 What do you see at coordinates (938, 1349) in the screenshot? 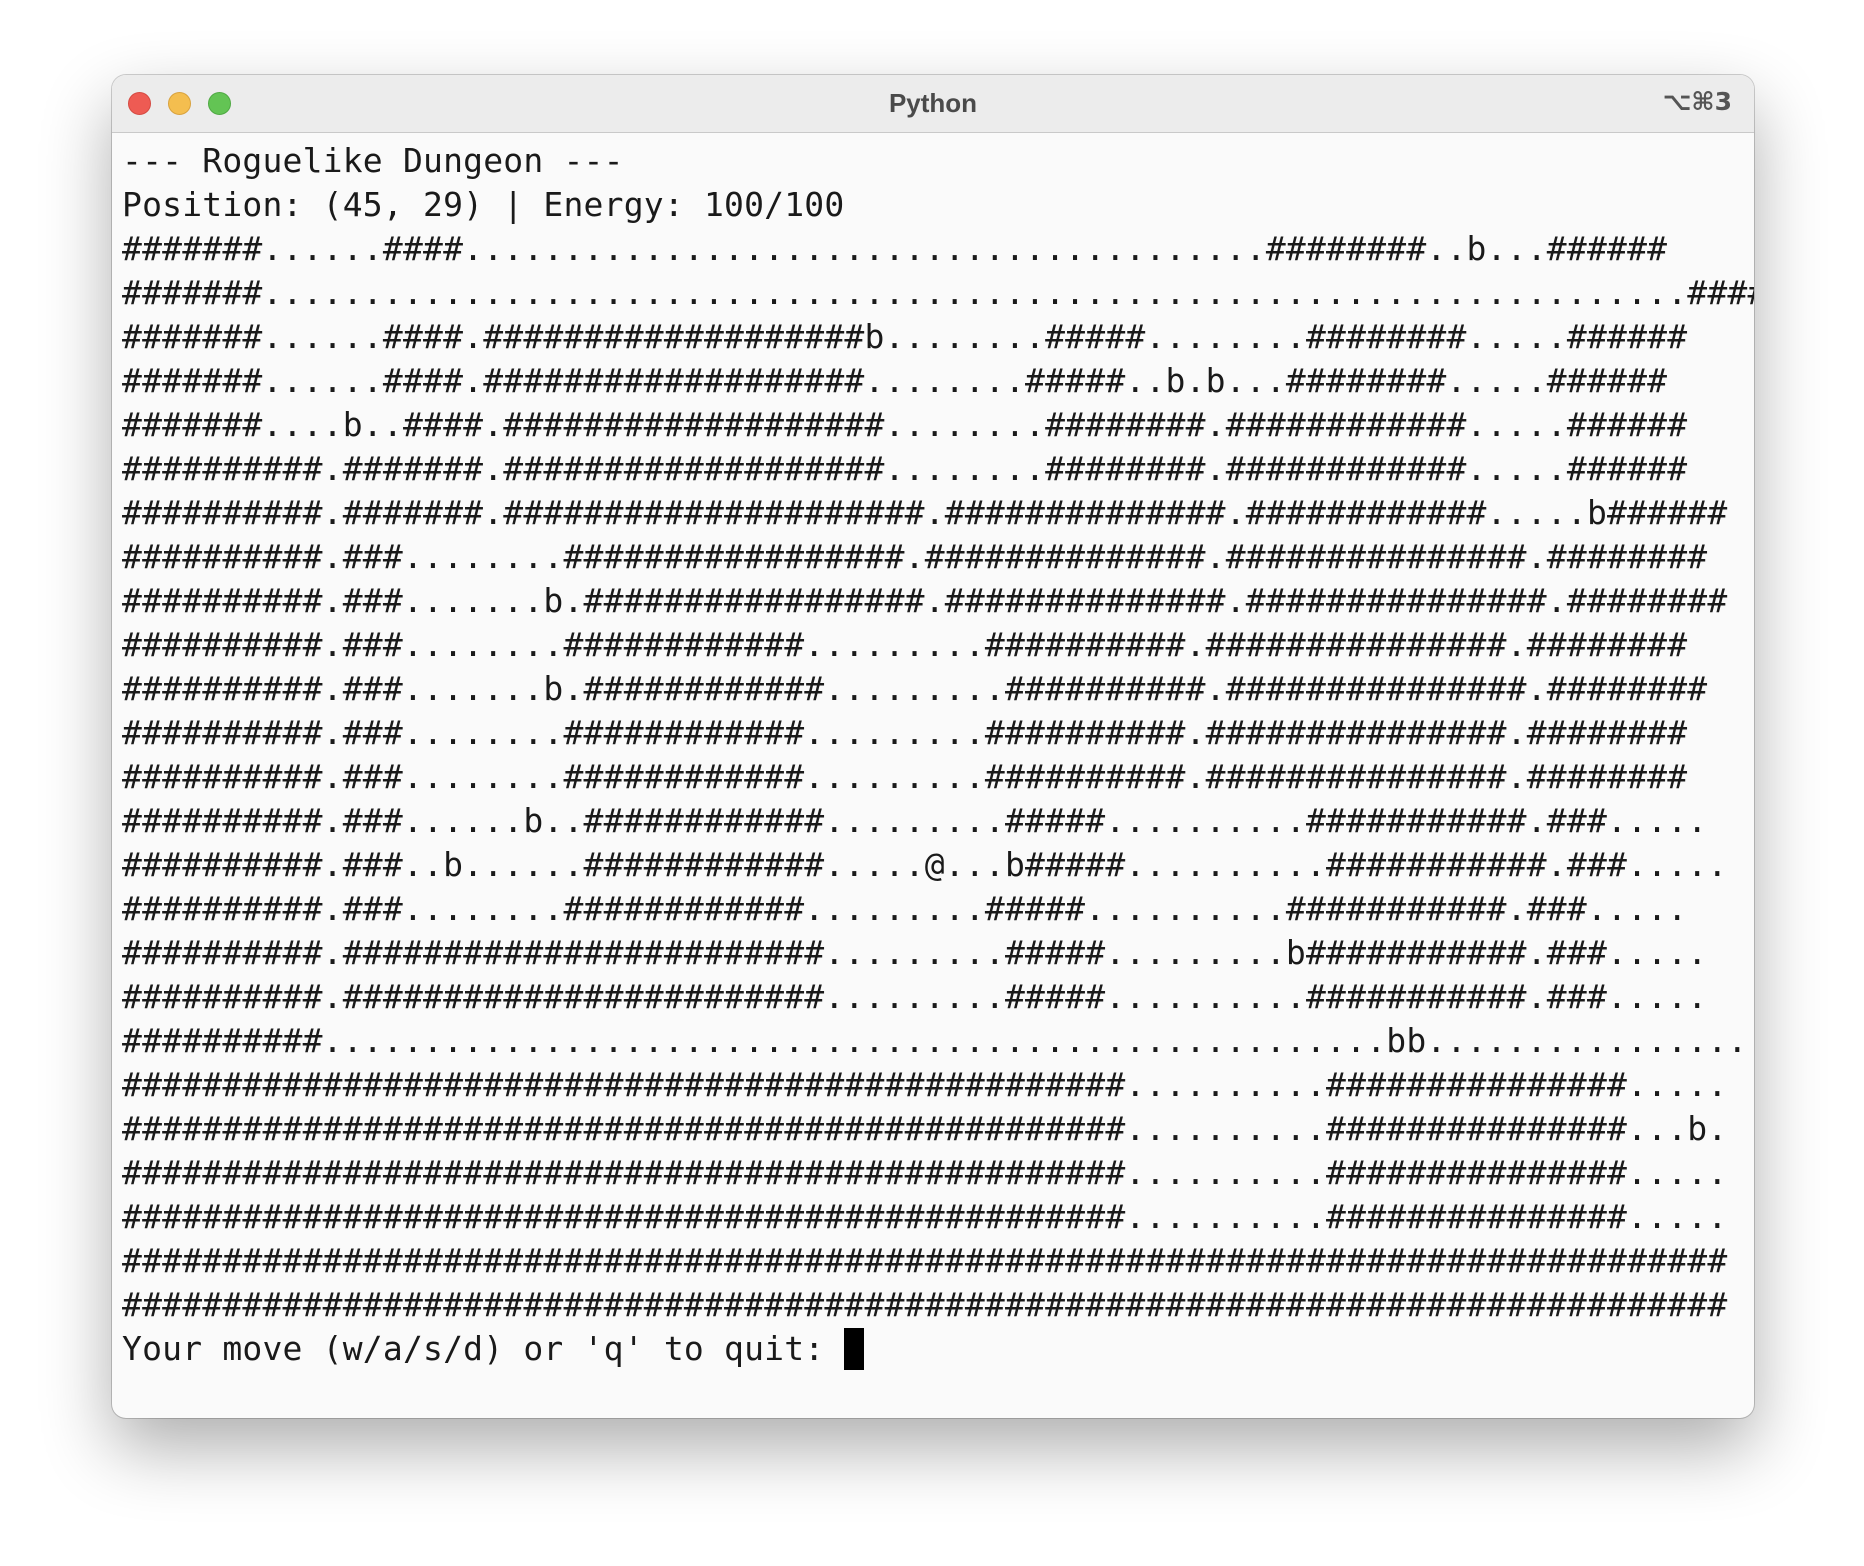
I see `input-line: Your move (w/a/s/d) or 'q' to quit:` at bounding box center [938, 1349].